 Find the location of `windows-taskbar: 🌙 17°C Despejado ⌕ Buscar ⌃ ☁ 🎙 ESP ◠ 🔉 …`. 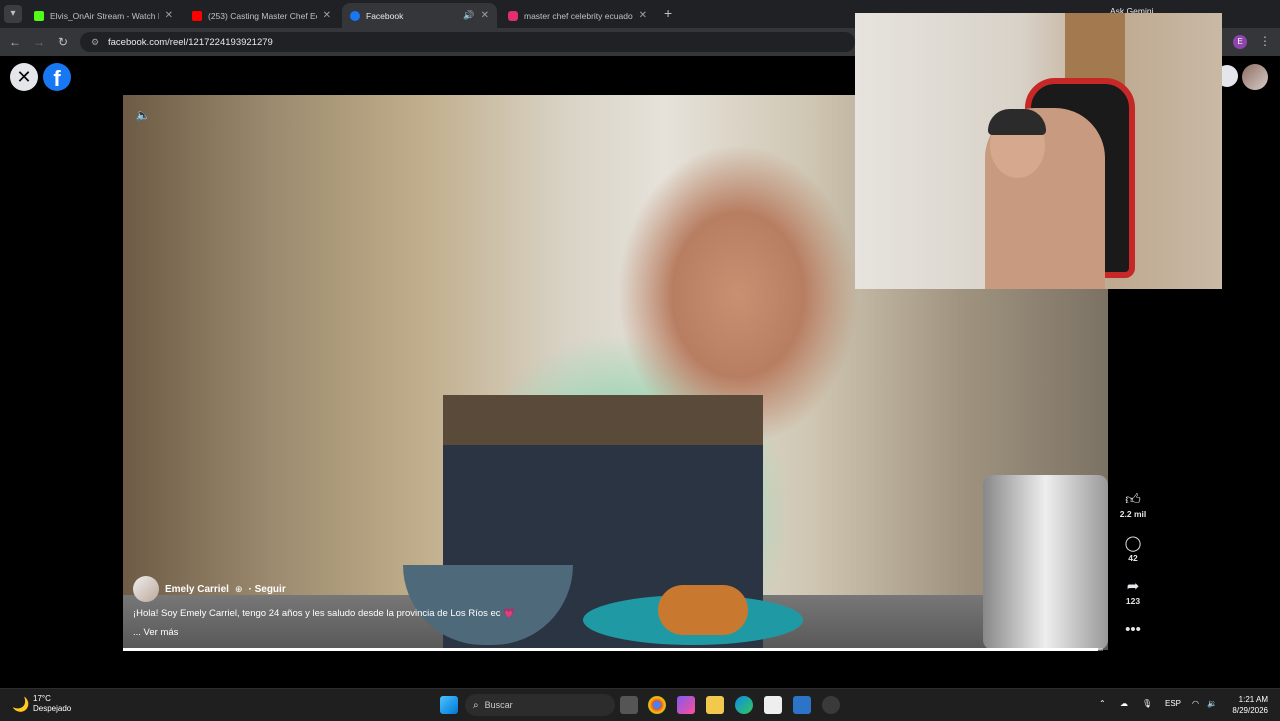

windows-taskbar: 🌙 17°C Despejado ⌕ Buscar ⌃ ☁ 🎙 ESP ◠ 🔉 … is located at coordinates (640, 704).